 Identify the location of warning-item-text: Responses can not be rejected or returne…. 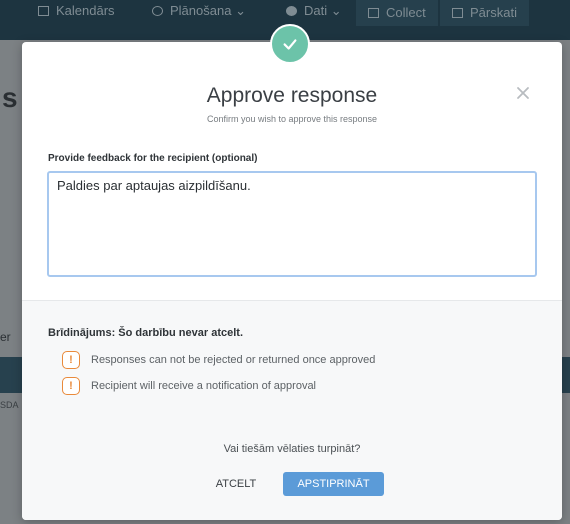
(233, 360).